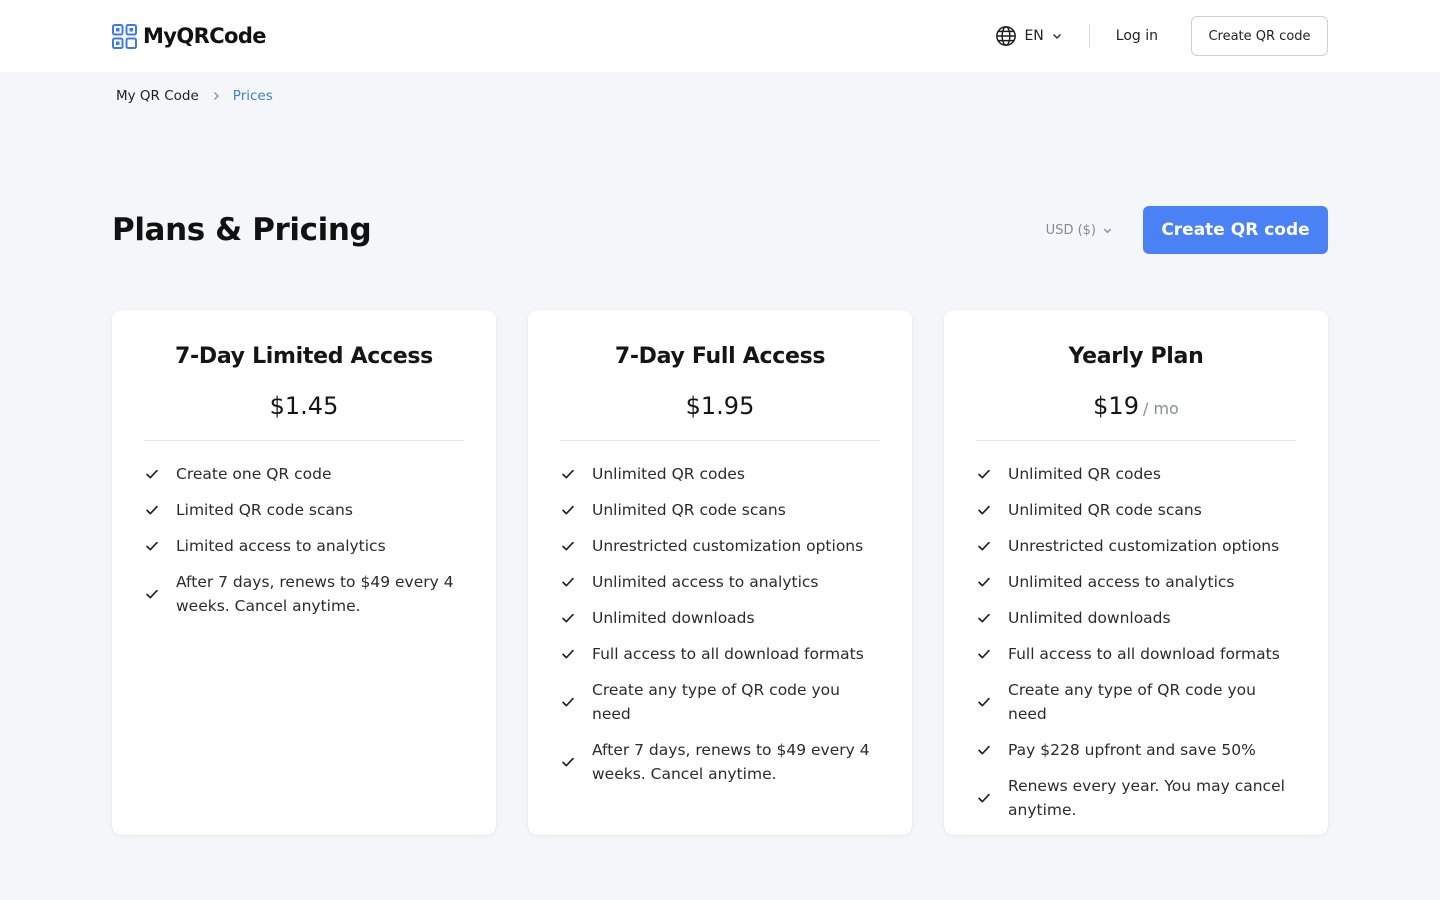 The width and height of the screenshot is (1440, 900). Describe the element at coordinates (1006, 36) in the screenshot. I see `globe-icon` at that location.